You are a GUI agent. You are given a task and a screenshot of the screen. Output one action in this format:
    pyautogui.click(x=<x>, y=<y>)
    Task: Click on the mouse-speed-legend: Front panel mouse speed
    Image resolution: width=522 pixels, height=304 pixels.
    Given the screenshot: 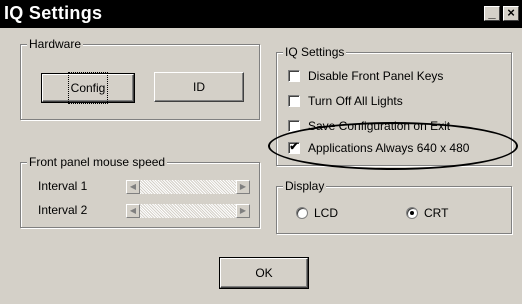 What is the action you would take?
    pyautogui.click(x=97, y=162)
    